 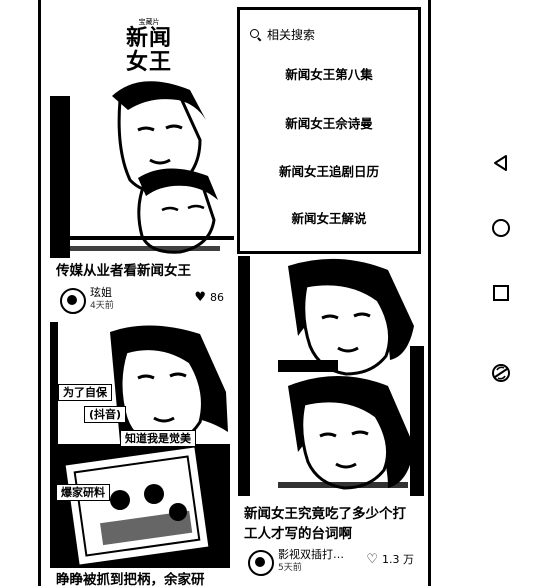 I want to click on circle-home-icon, so click(x=501, y=228).